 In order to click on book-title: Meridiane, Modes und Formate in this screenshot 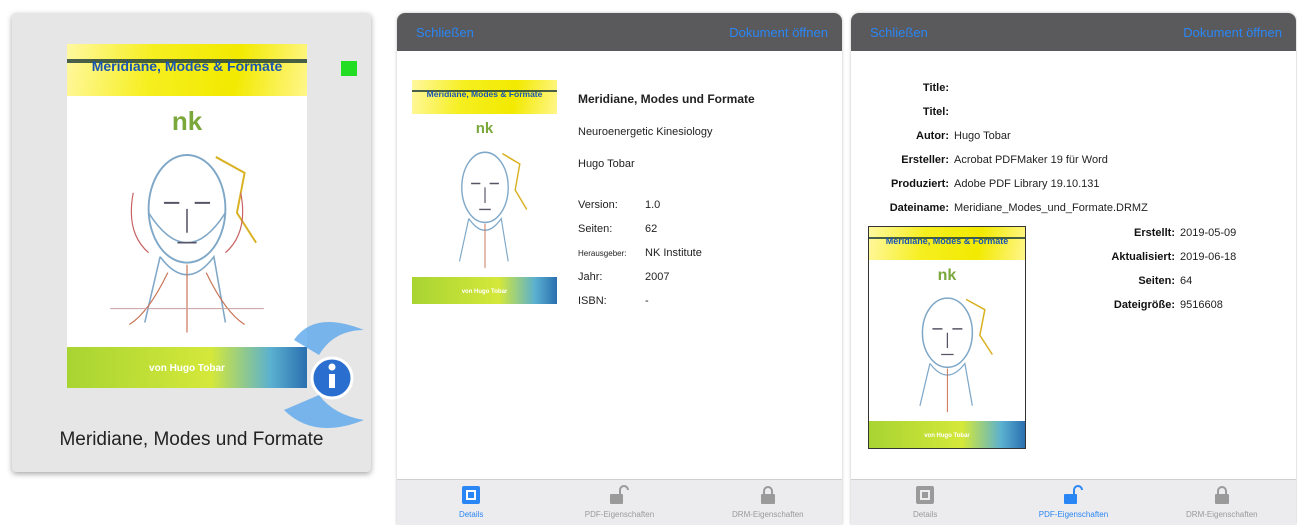, I will do `click(191, 439)`.